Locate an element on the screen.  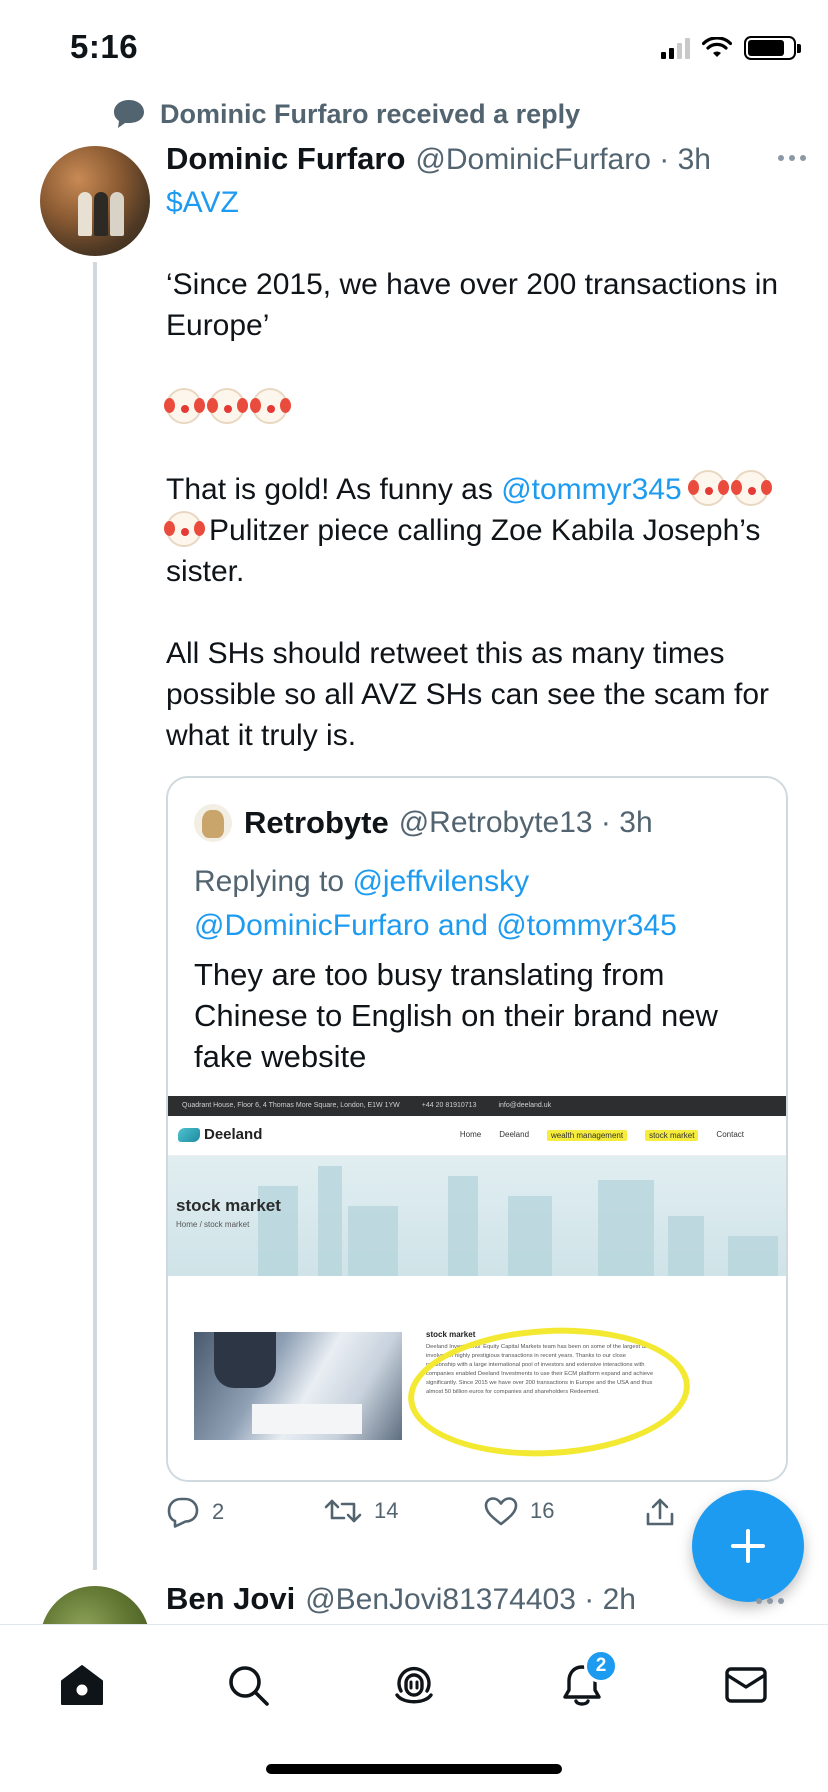
spaces-icon is located at coordinates (414, 1685).